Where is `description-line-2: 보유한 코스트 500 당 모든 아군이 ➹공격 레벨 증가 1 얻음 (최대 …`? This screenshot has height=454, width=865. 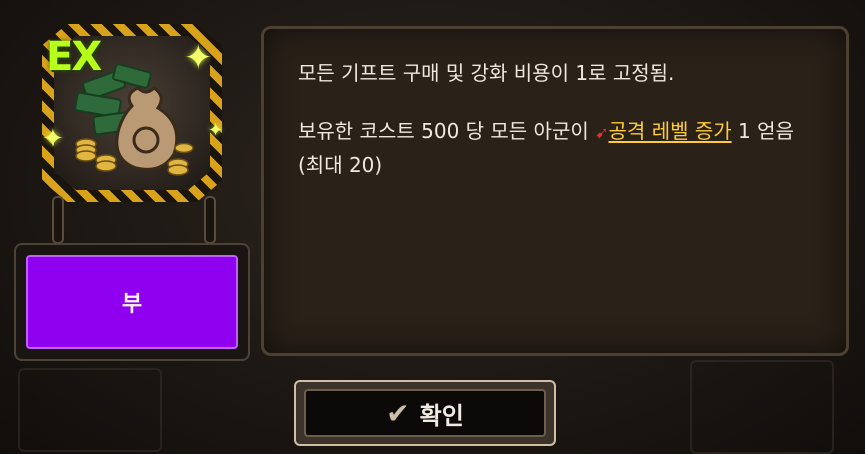
description-line-2: 보유한 코스트 500 당 모든 아군이 ➹공격 레벨 증가 1 얻음 (최대 … is located at coordinates (548, 148).